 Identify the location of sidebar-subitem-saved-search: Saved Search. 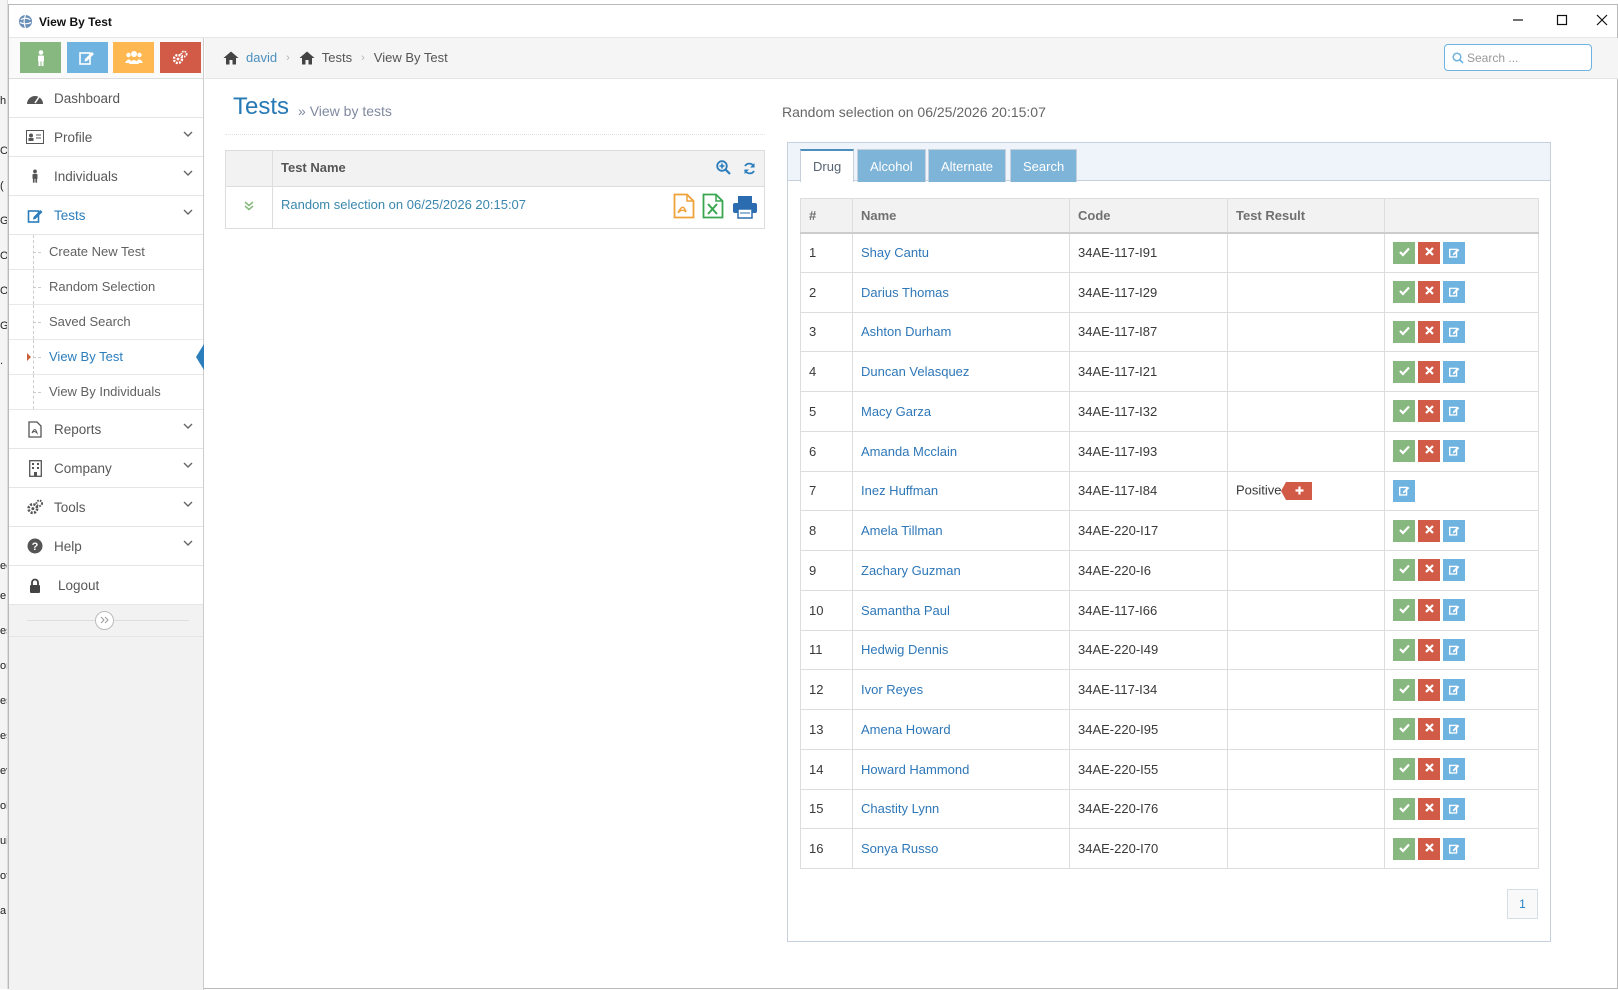
(106, 322).